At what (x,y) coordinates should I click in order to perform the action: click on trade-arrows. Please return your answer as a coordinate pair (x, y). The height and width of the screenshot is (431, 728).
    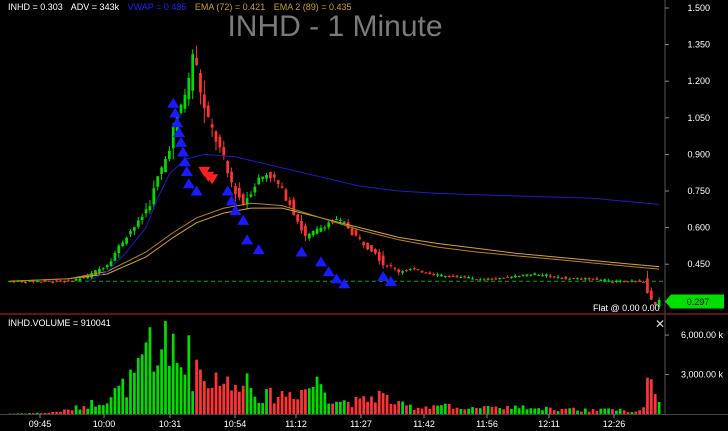
    Looking at the image, I should click on (282, 193).